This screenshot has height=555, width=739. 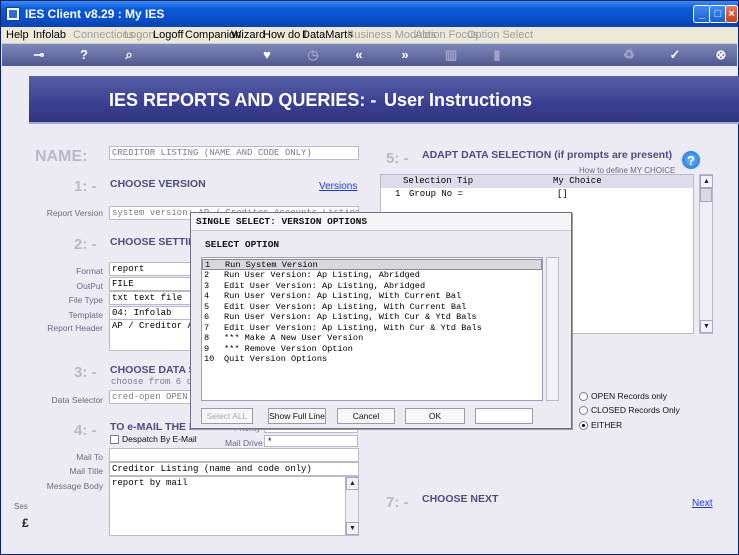 What do you see at coordinates (234, 455) in the screenshot?
I see `mail-to-field` at bounding box center [234, 455].